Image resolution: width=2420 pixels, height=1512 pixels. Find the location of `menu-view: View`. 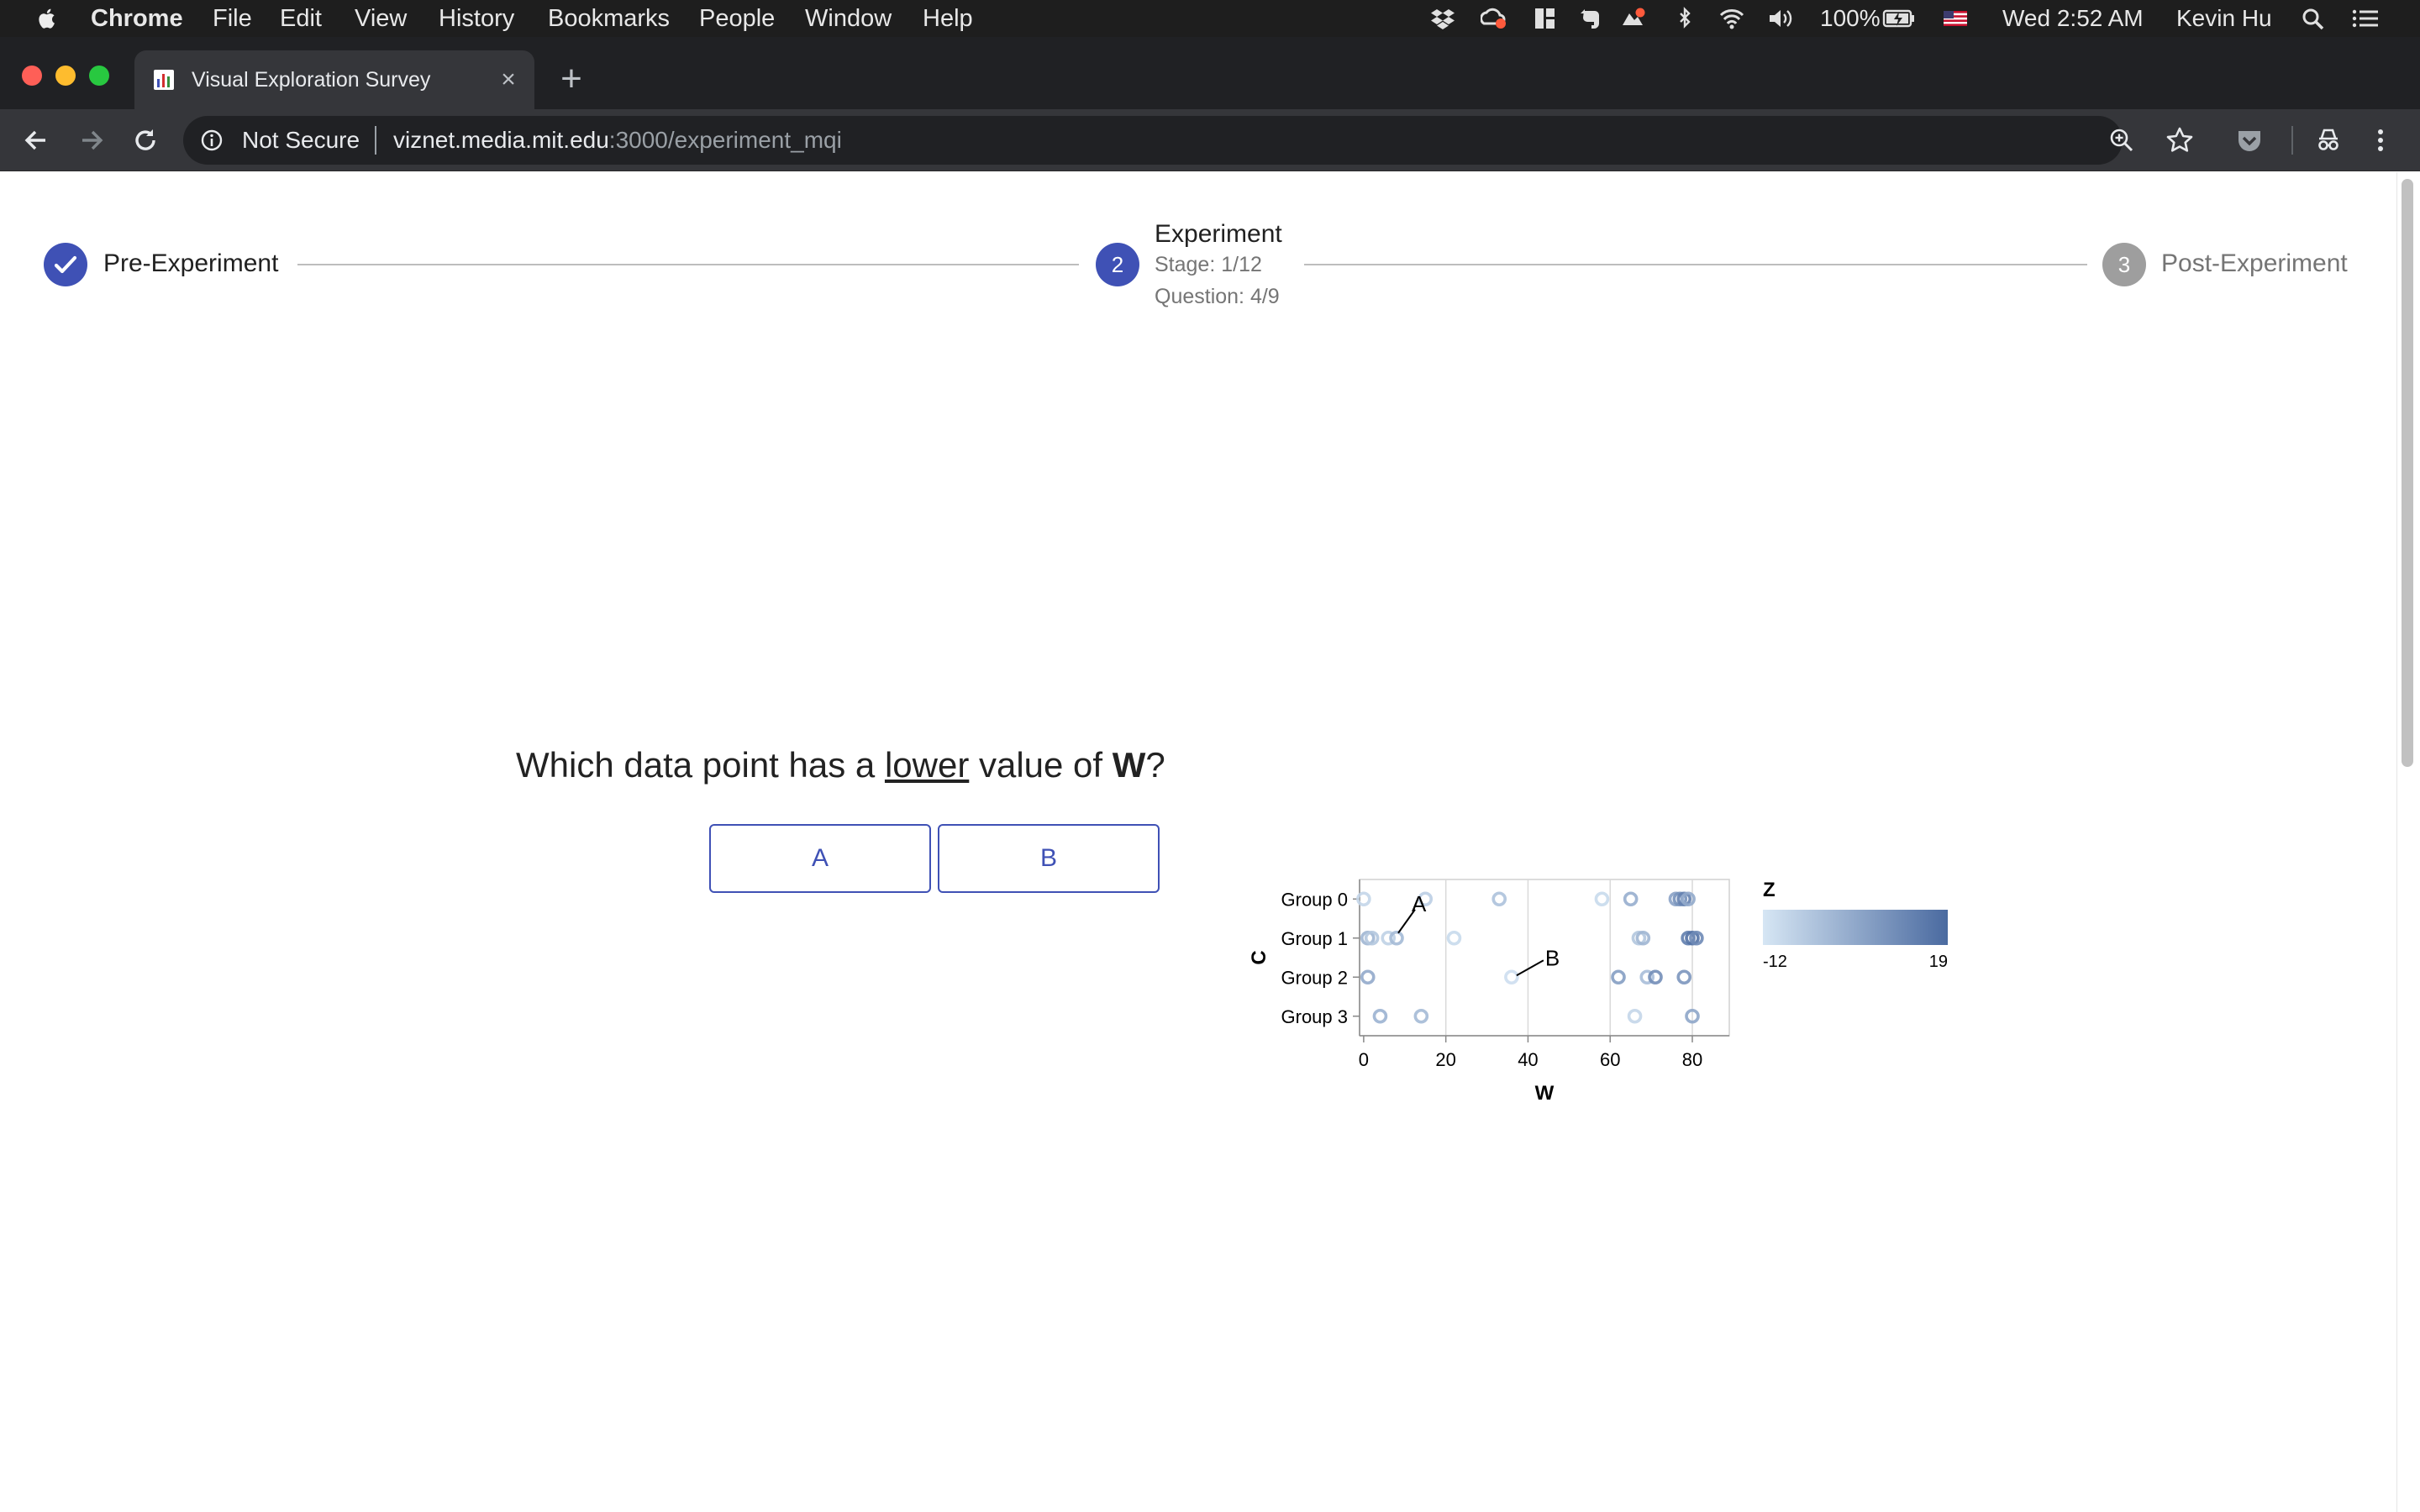

menu-view: View is located at coordinates (381, 18).